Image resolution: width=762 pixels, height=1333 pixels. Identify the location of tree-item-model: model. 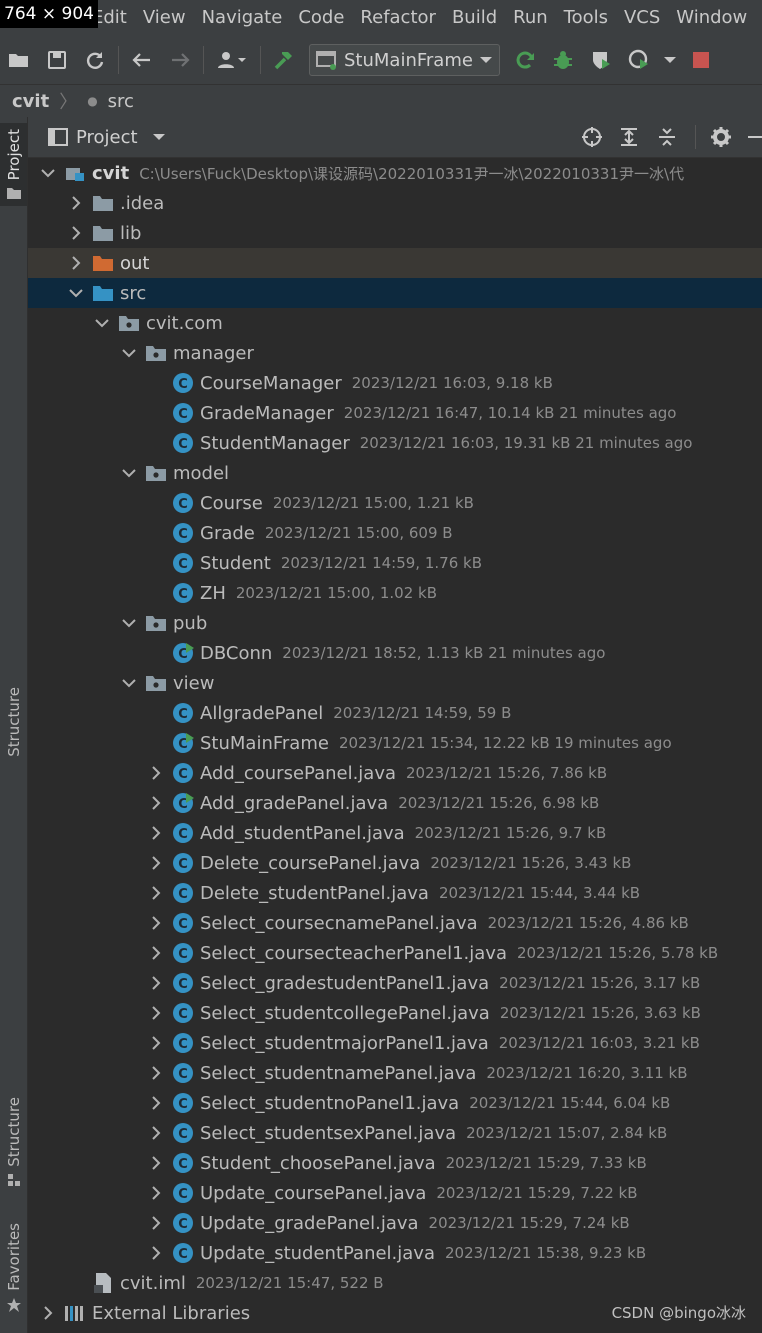
(395, 473).